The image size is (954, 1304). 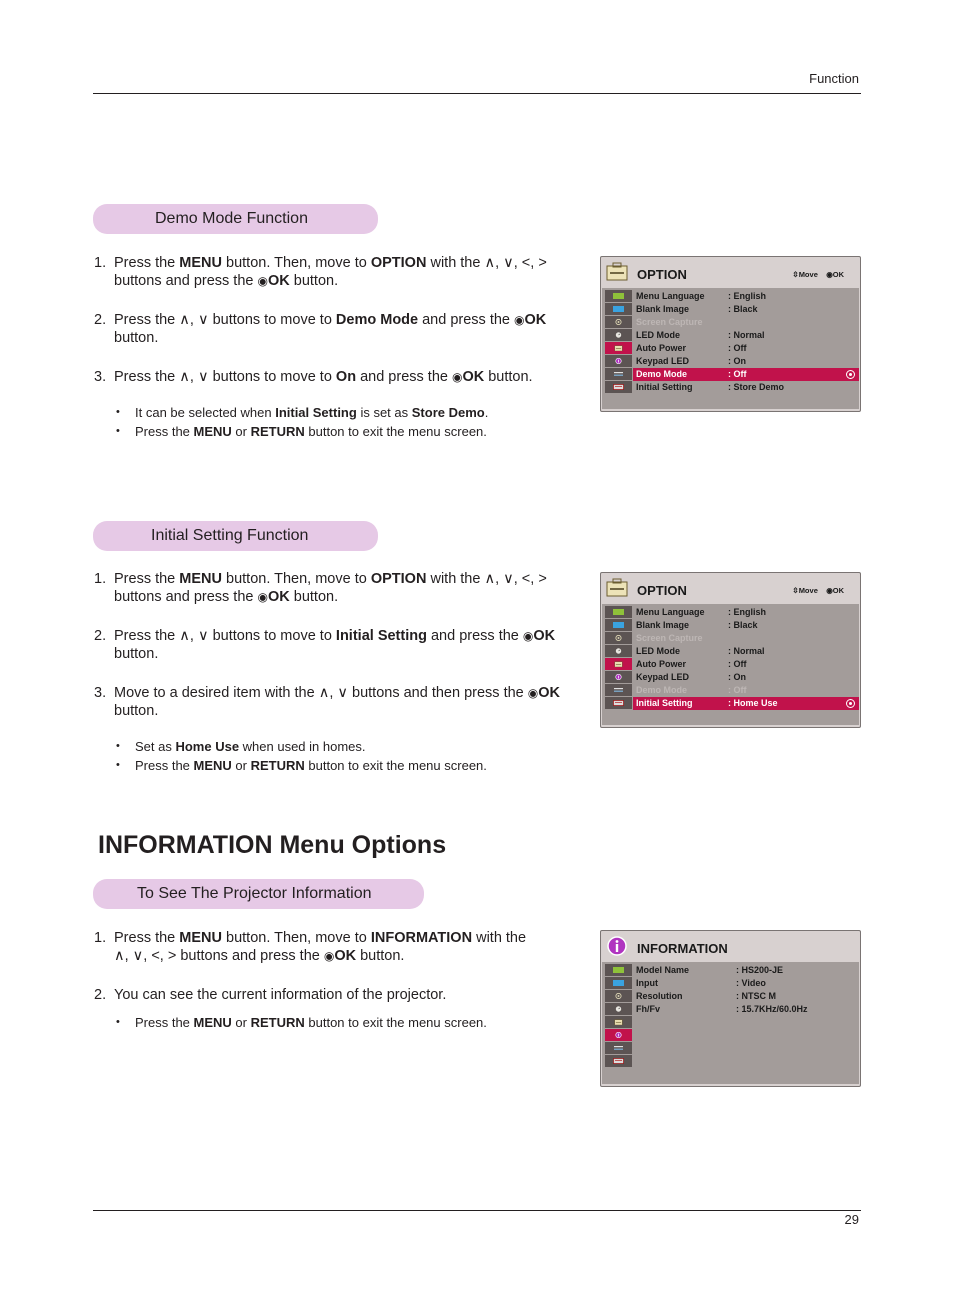 What do you see at coordinates (658, 335) in the screenshot?
I see `menu-row-label: LED Mode` at bounding box center [658, 335].